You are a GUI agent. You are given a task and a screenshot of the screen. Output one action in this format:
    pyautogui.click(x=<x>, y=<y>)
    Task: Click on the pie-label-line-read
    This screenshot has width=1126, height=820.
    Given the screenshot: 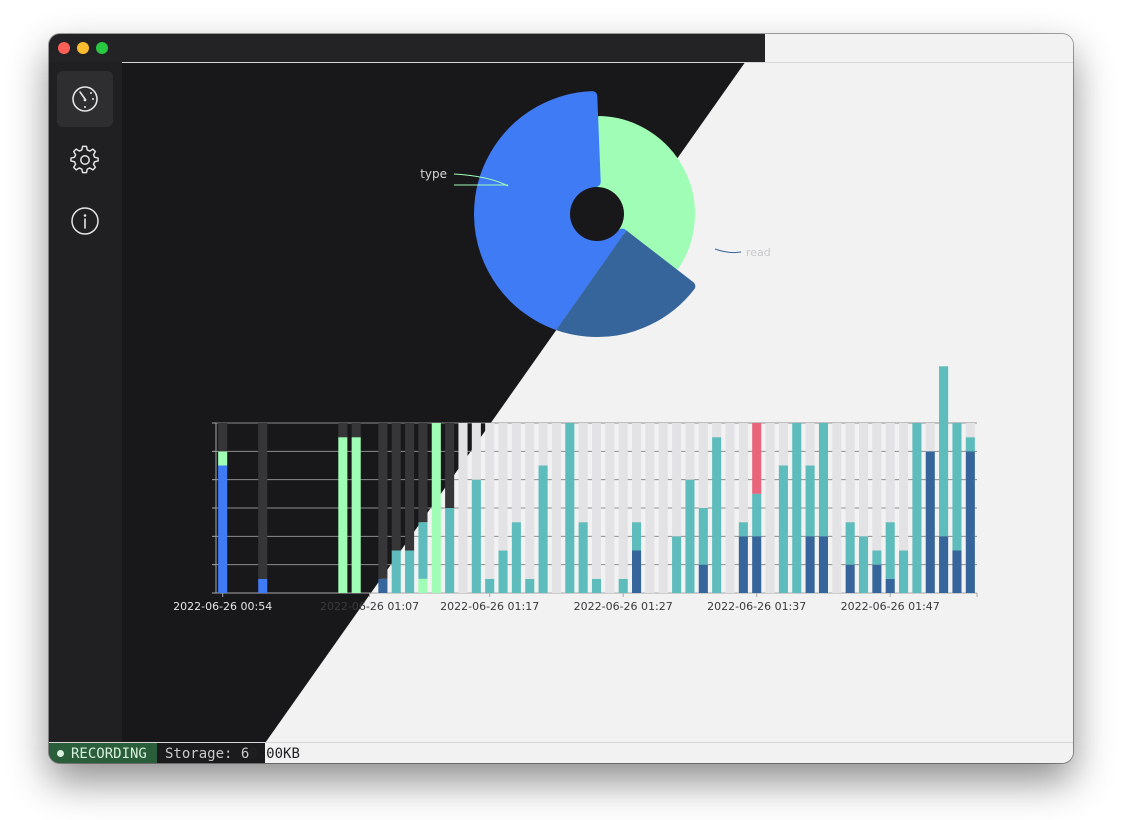 What is the action you would take?
    pyautogui.click(x=728, y=251)
    